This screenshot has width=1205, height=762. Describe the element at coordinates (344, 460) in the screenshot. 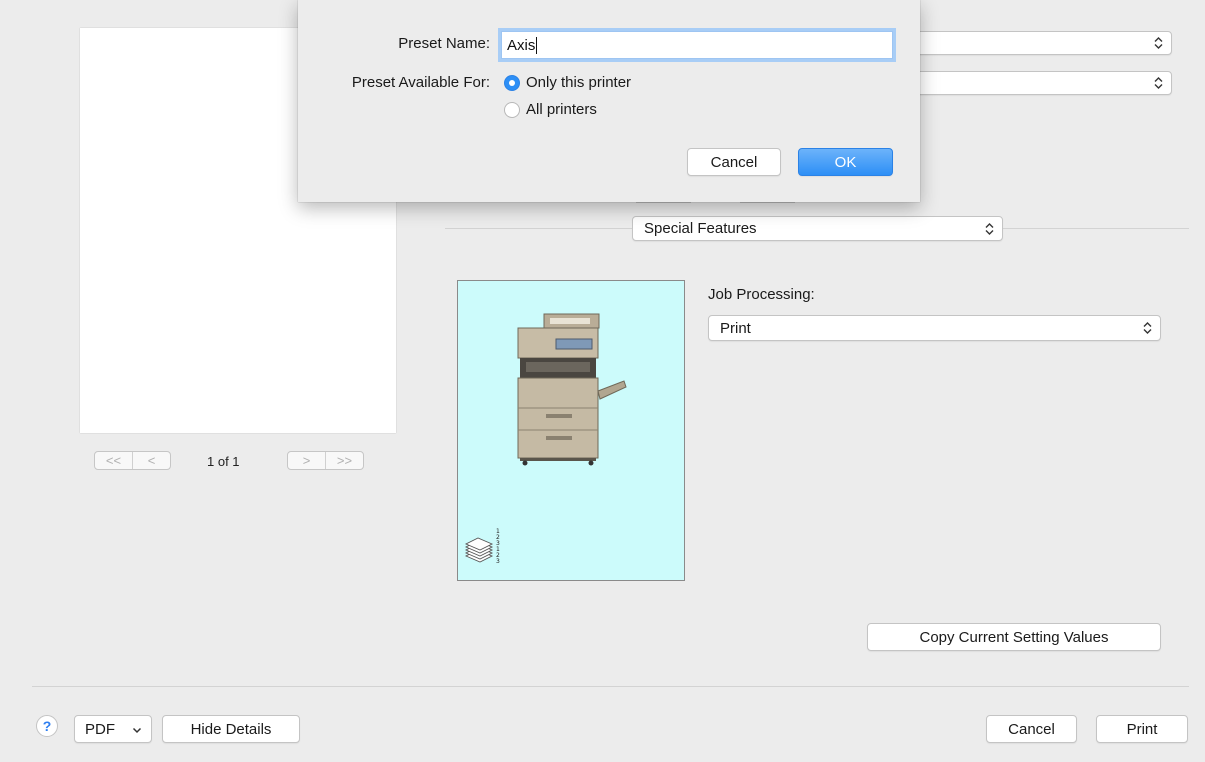

I see `last-page-button: >>` at that location.